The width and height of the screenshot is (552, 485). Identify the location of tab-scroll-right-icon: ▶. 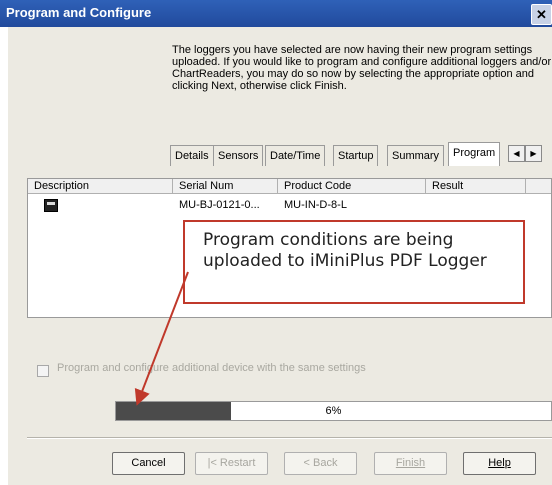
(533, 153).